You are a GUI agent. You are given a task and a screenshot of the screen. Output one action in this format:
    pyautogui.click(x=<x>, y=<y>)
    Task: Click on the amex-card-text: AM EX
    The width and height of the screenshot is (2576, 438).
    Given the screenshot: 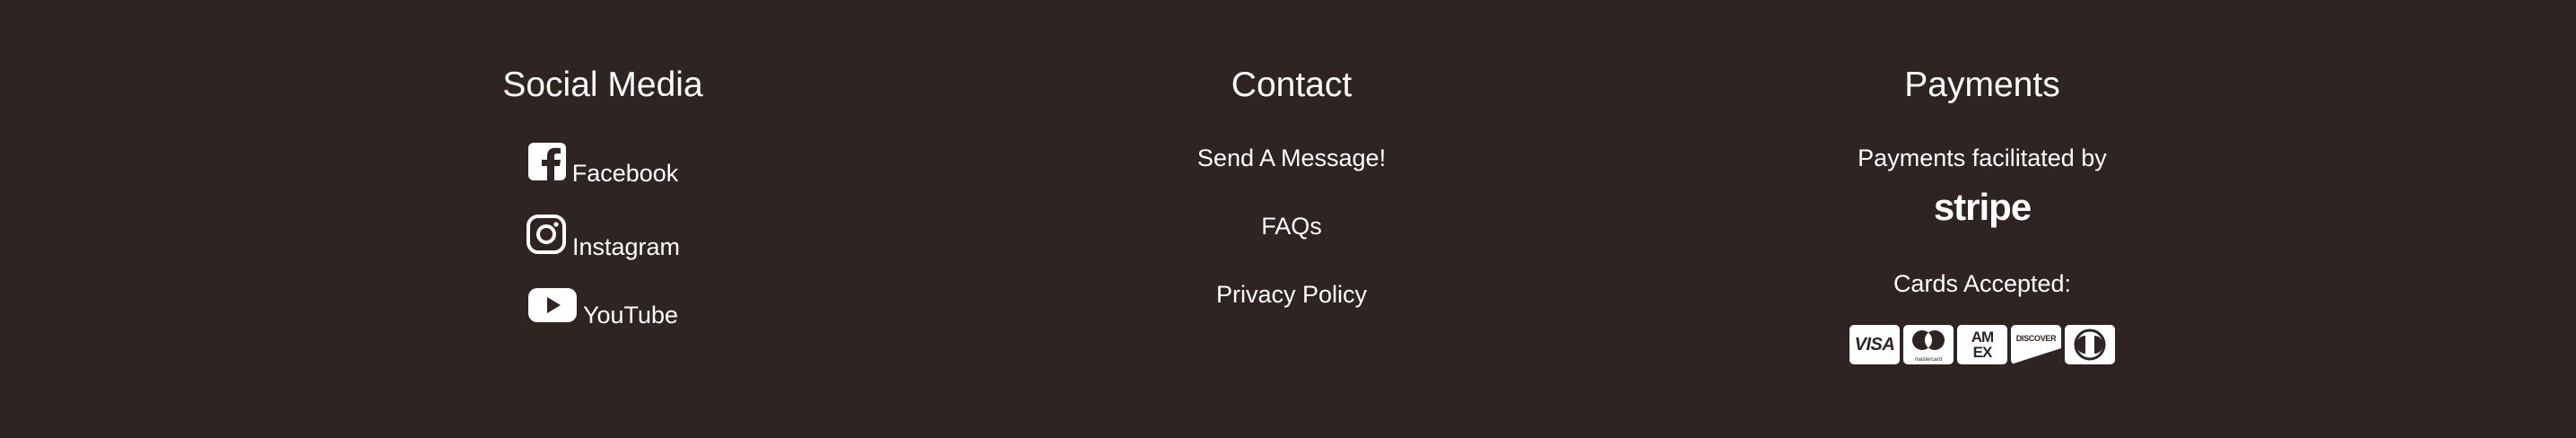 What is the action you would take?
    pyautogui.click(x=1982, y=344)
    